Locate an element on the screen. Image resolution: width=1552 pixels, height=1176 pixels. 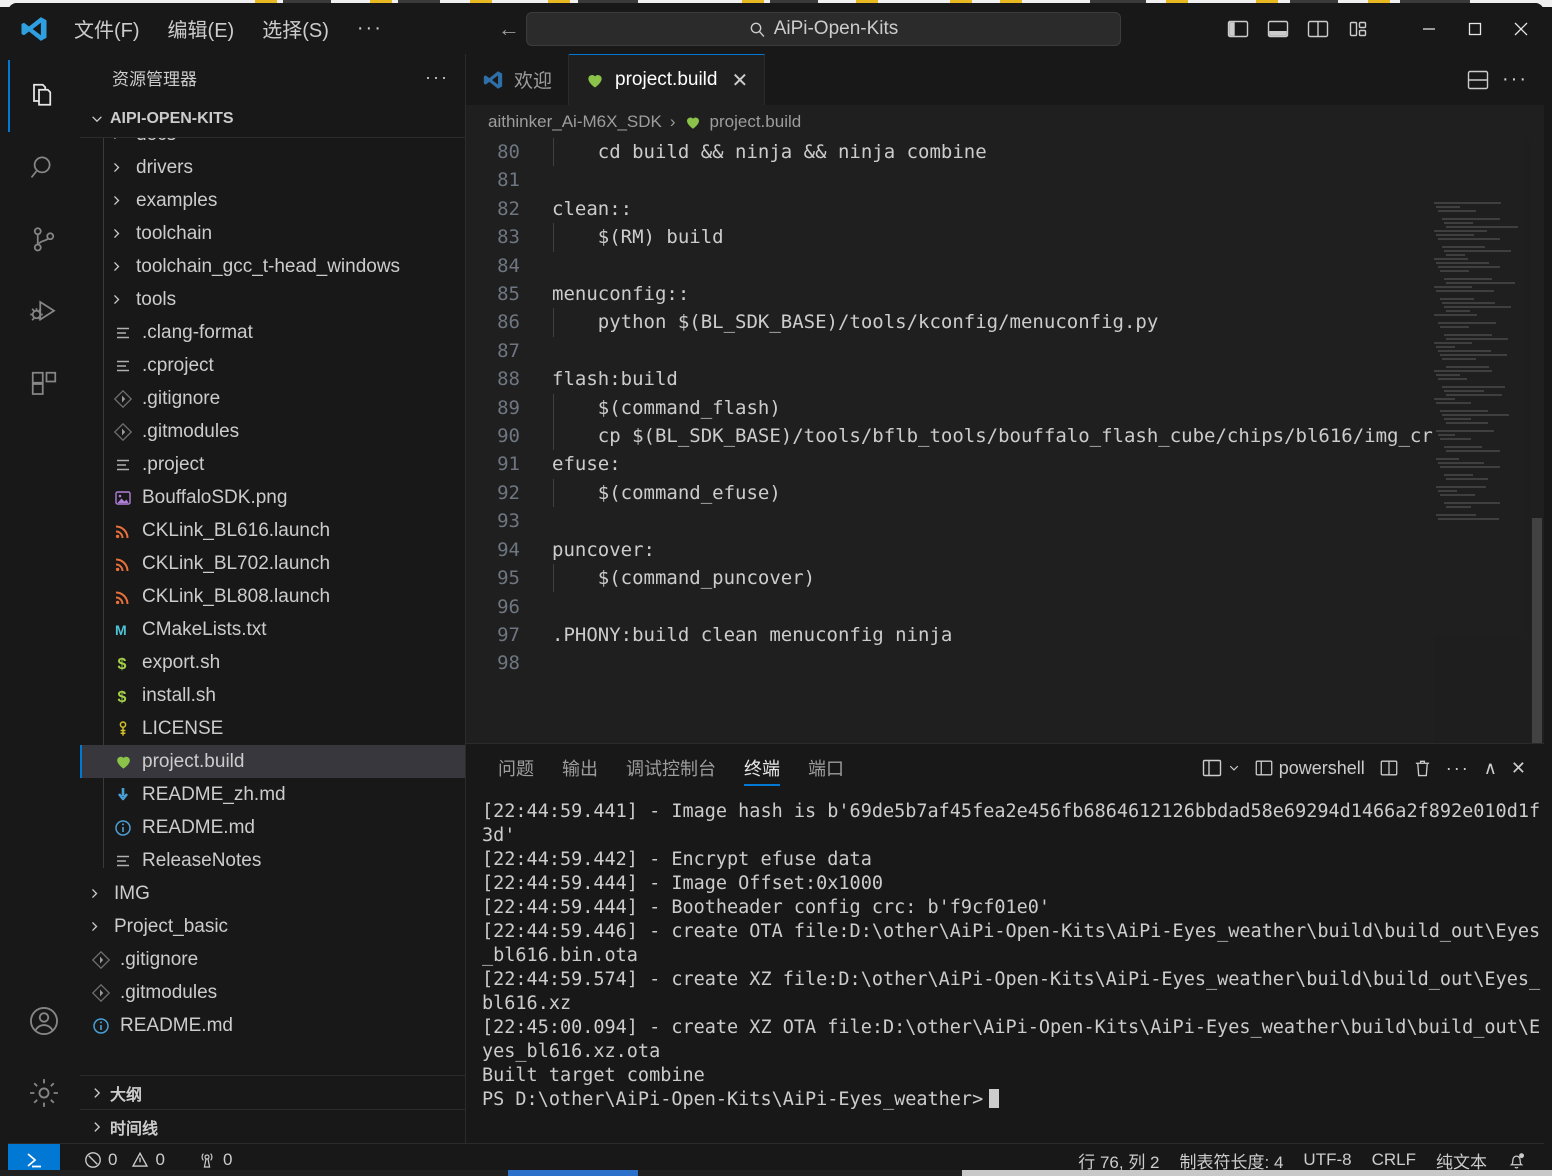
maximize-panel-icon: ∧ is located at coordinates (1490, 768).